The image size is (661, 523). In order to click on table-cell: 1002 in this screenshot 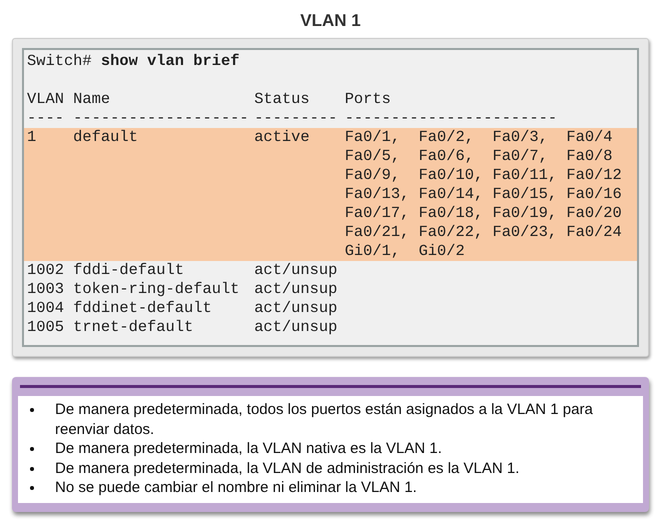, I will do `click(45, 270)`.